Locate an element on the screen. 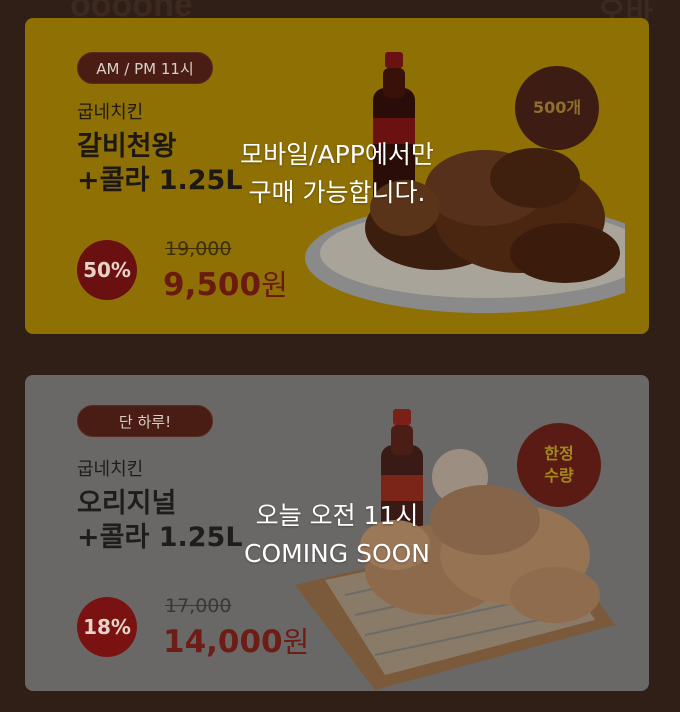 The width and height of the screenshot is (680, 712). time-tag: AM / PM 11시 is located at coordinates (145, 68).